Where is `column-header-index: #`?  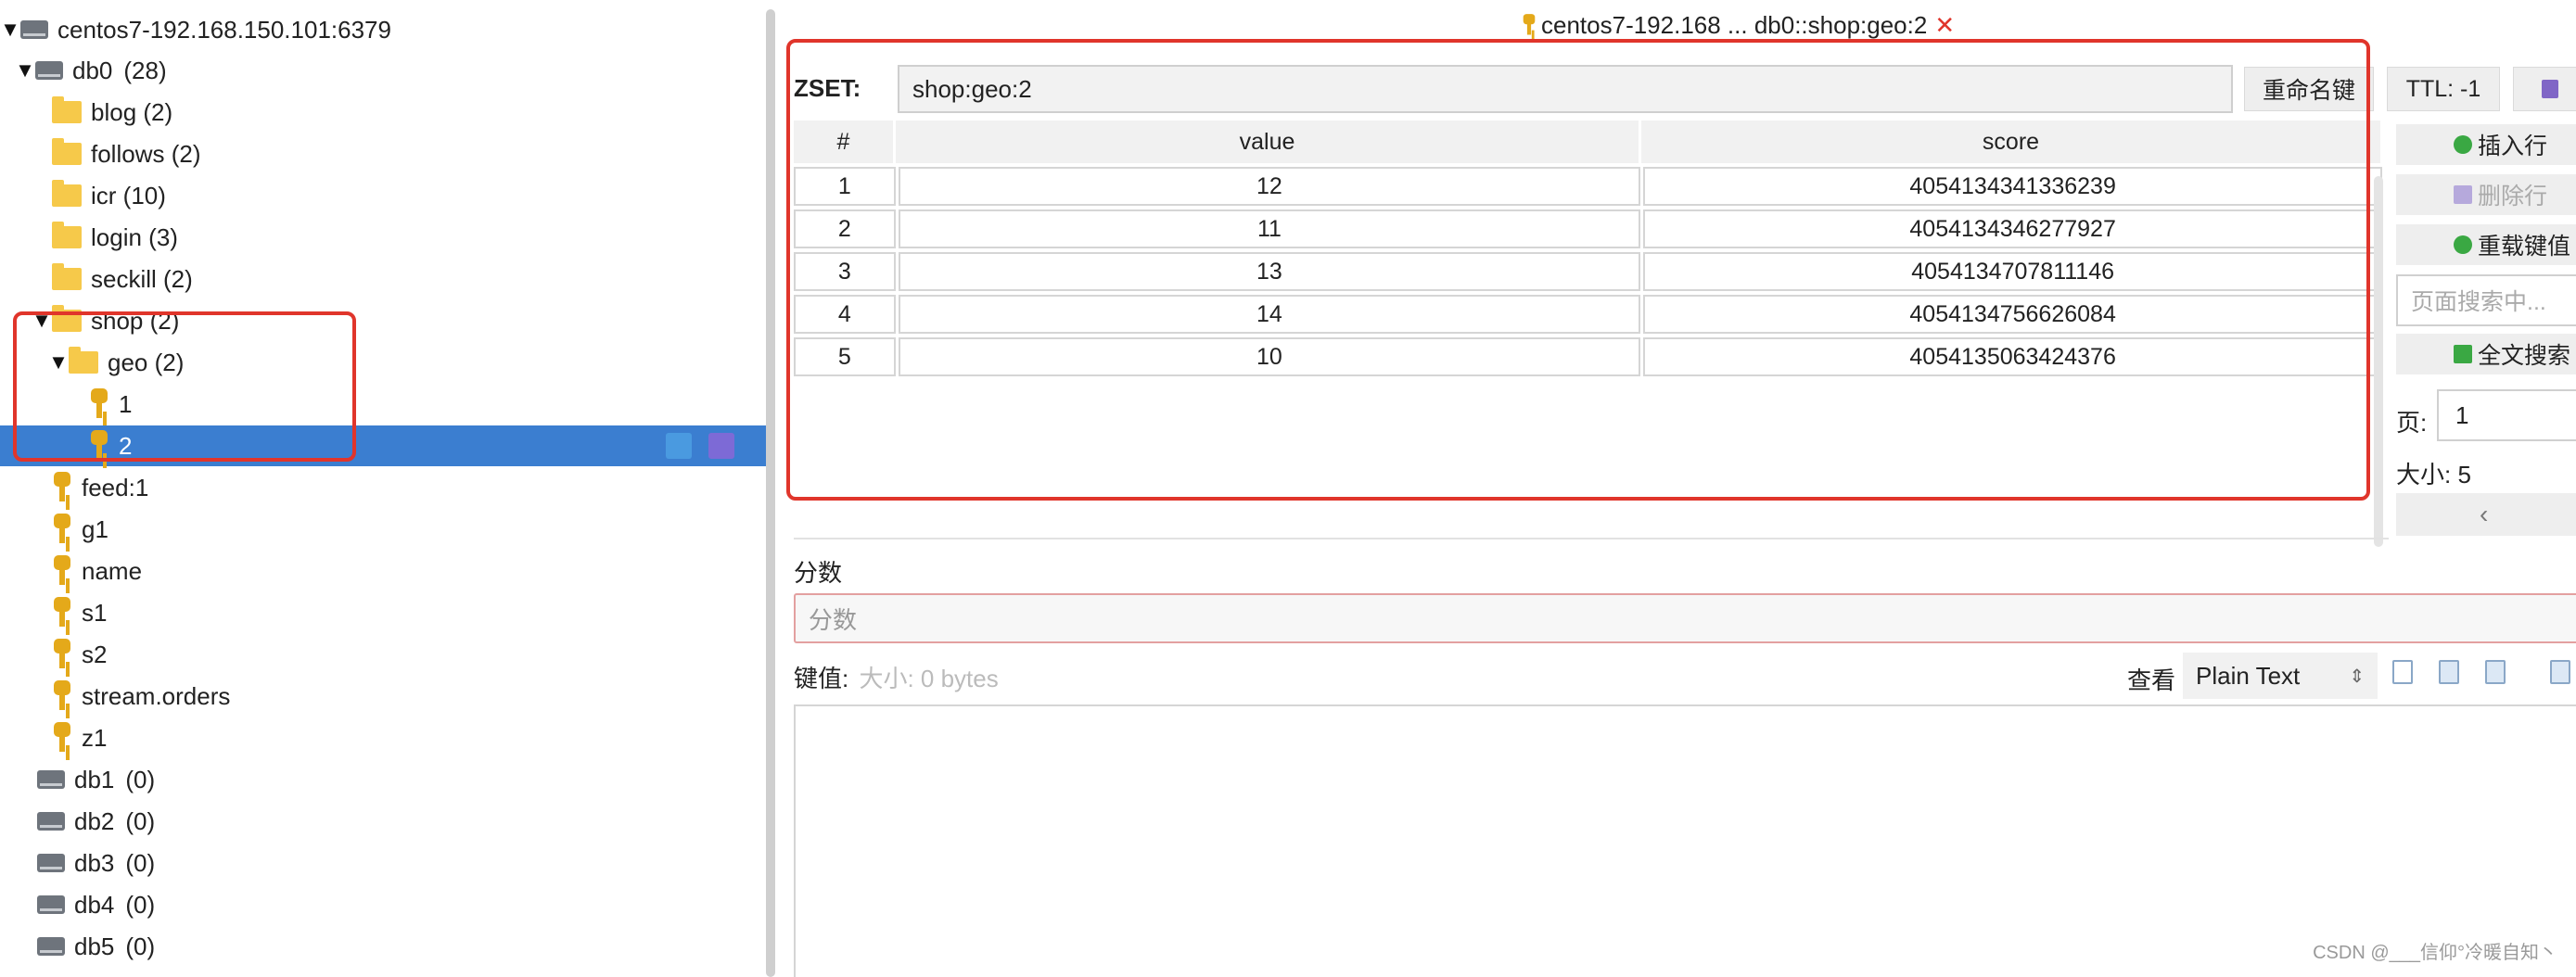 column-header-index: # is located at coordinates (845, 142).